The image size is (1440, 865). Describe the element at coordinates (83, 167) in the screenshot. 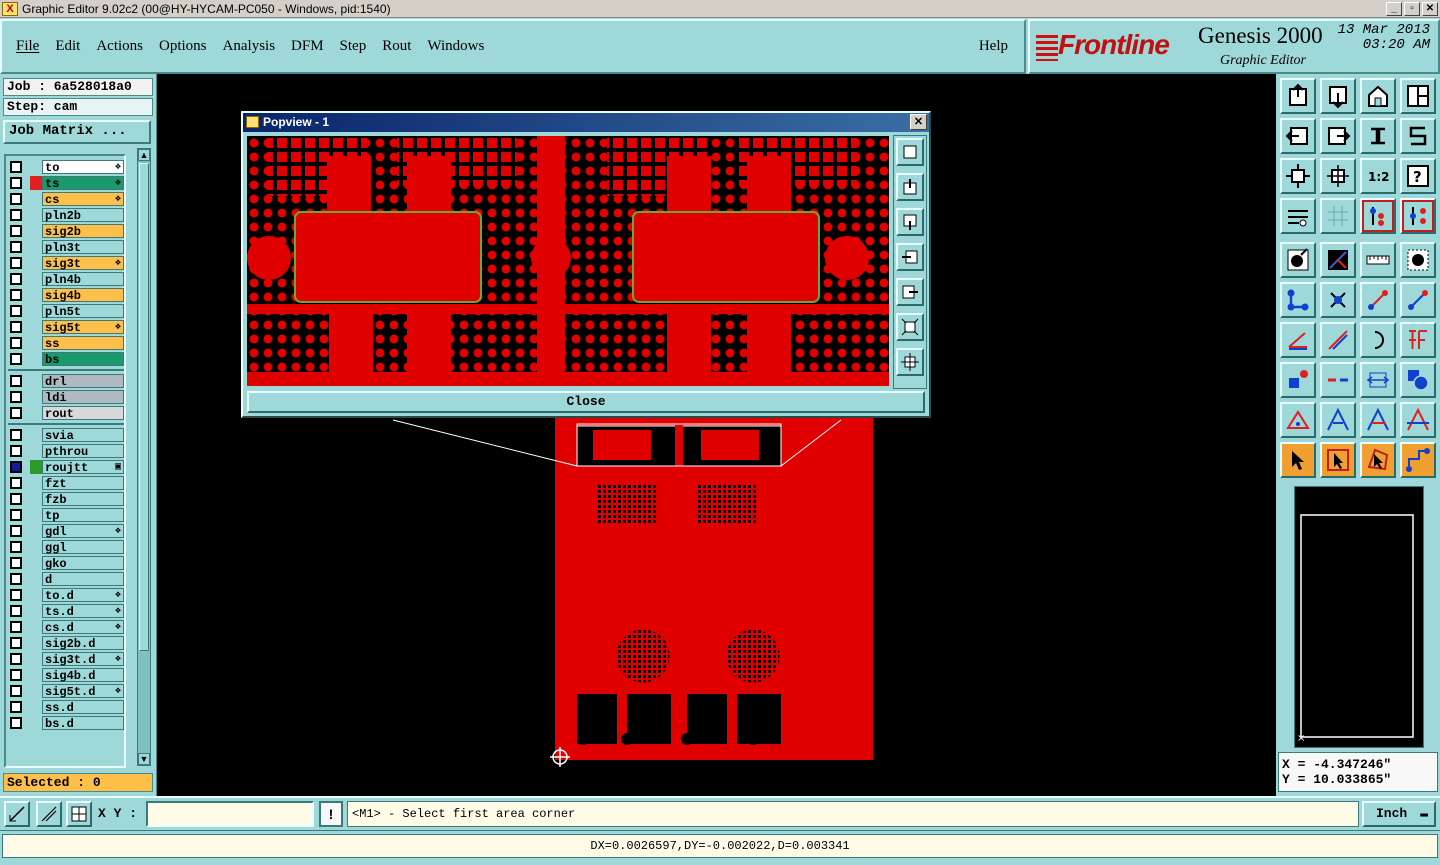

I see `layer-name: to ❖` at that location.